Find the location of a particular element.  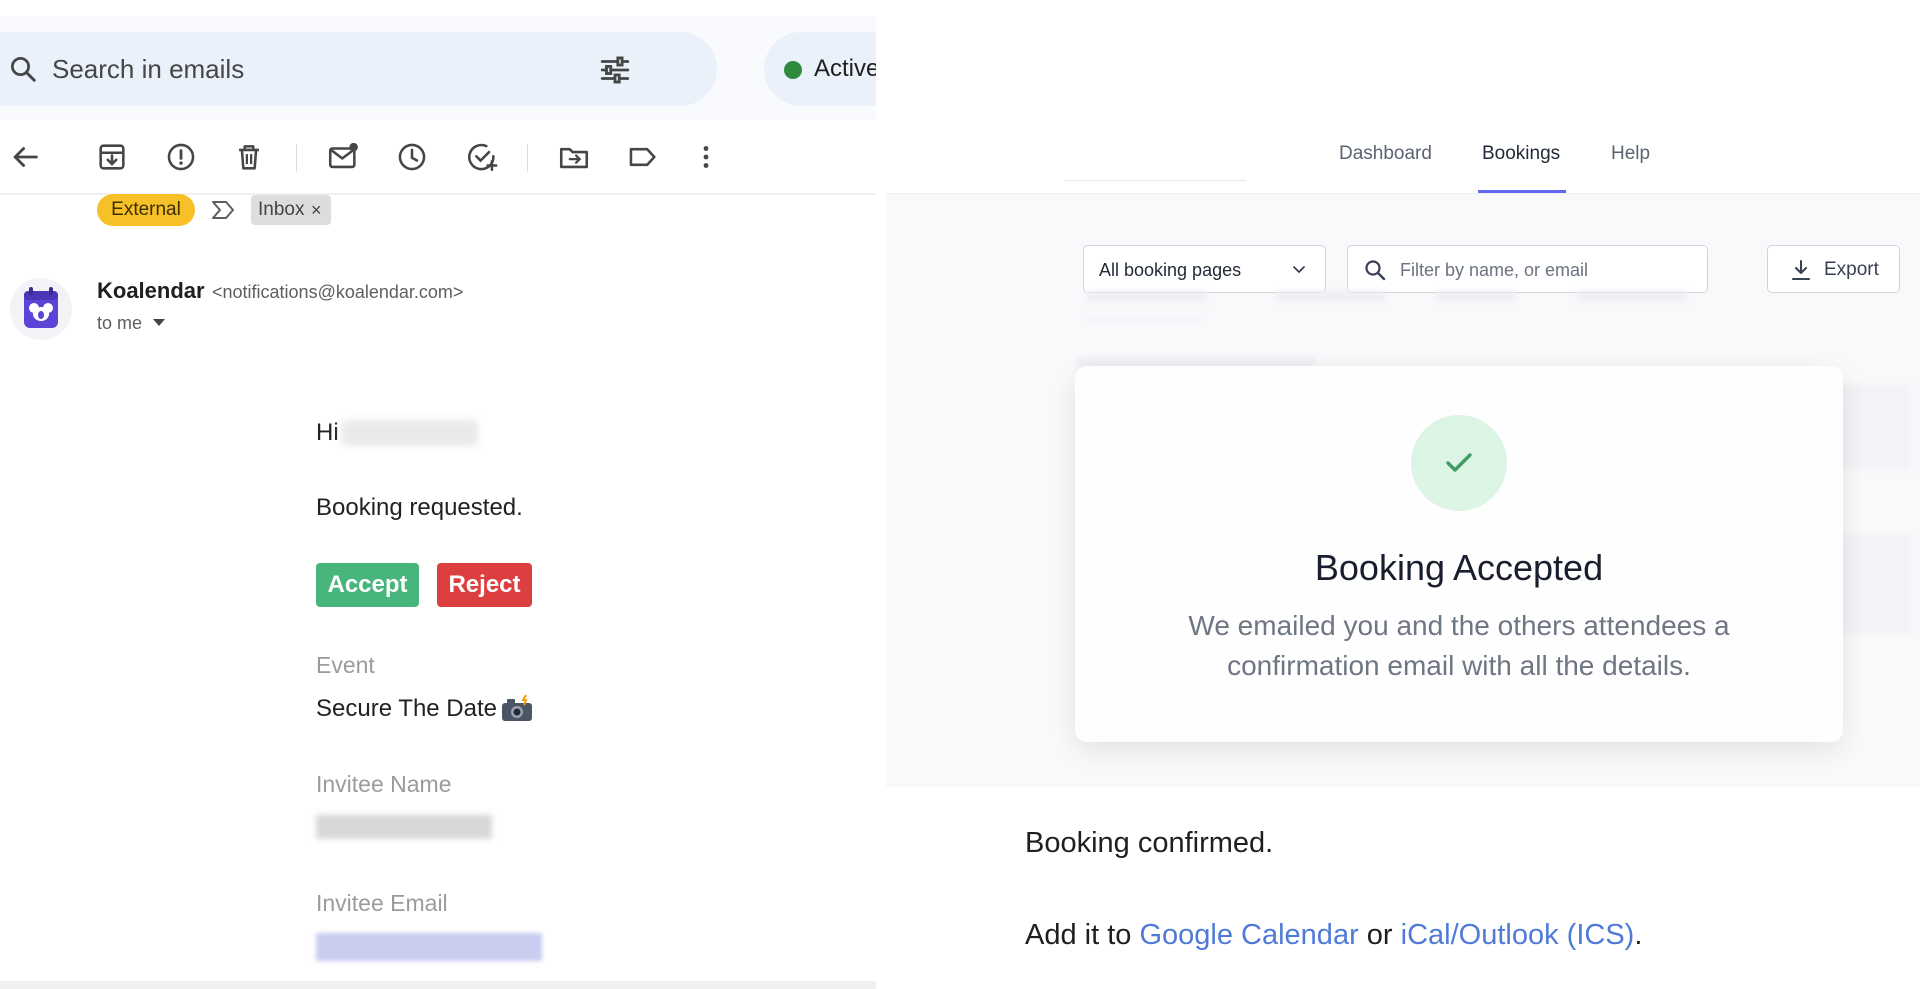

search-strip: Search in emails Active is located at coordinates (438, 68).